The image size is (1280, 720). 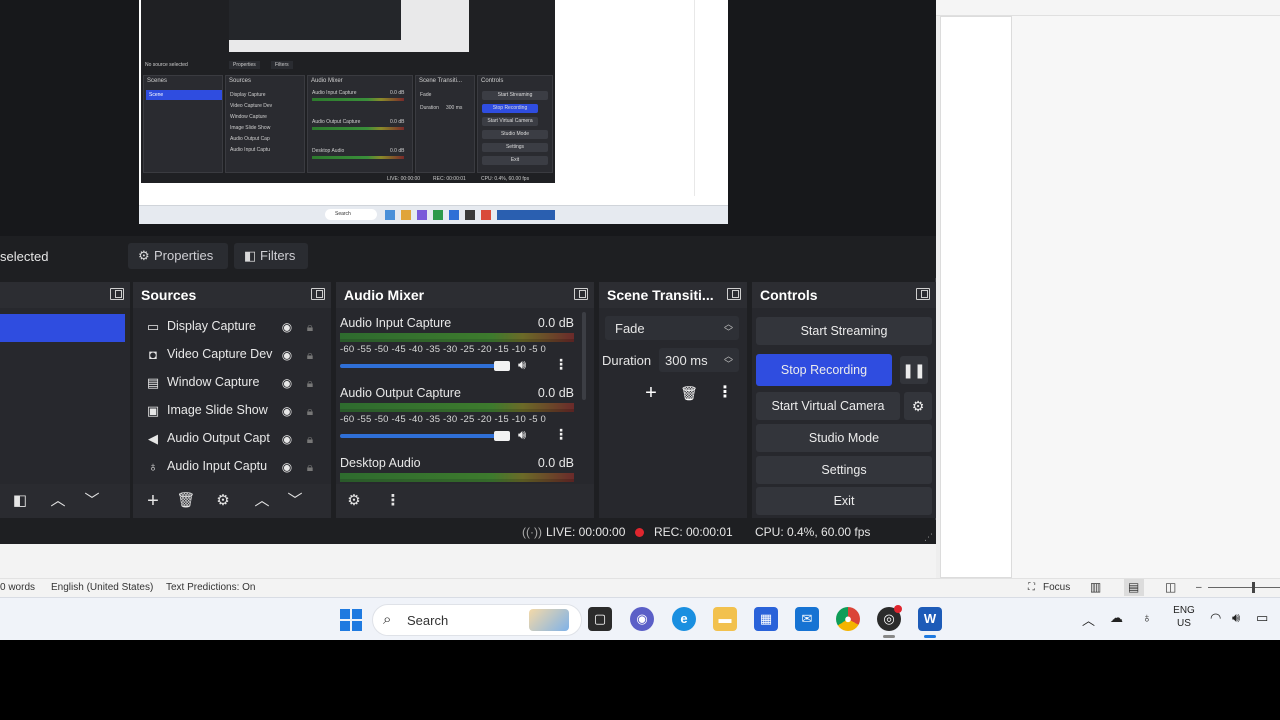 I want to click on advanced-audio-icon: ⚙, so click(x=354, y=501).